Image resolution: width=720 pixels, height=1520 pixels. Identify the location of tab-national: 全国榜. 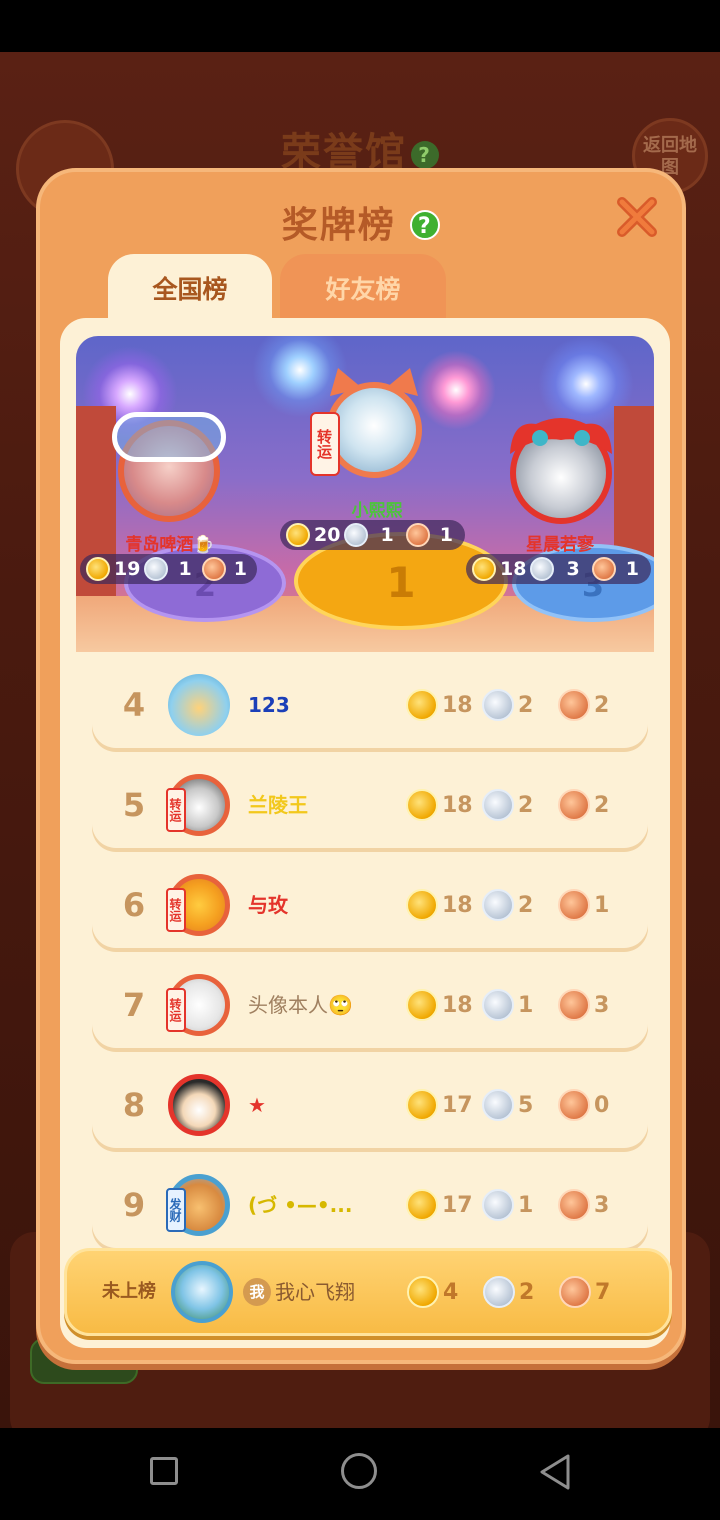
(190, 290).